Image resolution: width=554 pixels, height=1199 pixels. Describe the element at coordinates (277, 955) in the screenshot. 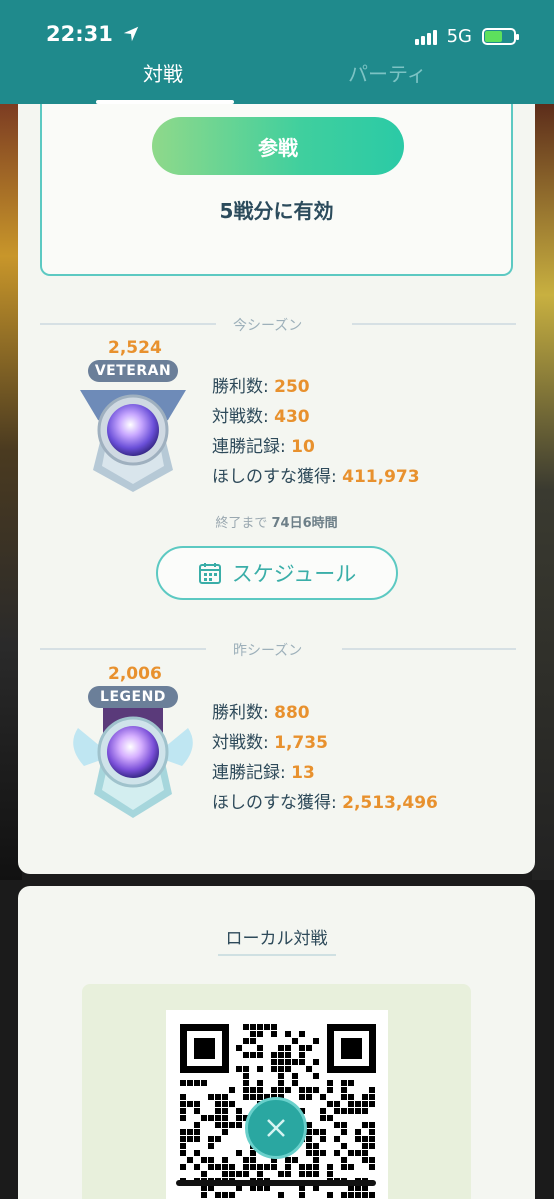

I see `local-battle-underline` at that location.